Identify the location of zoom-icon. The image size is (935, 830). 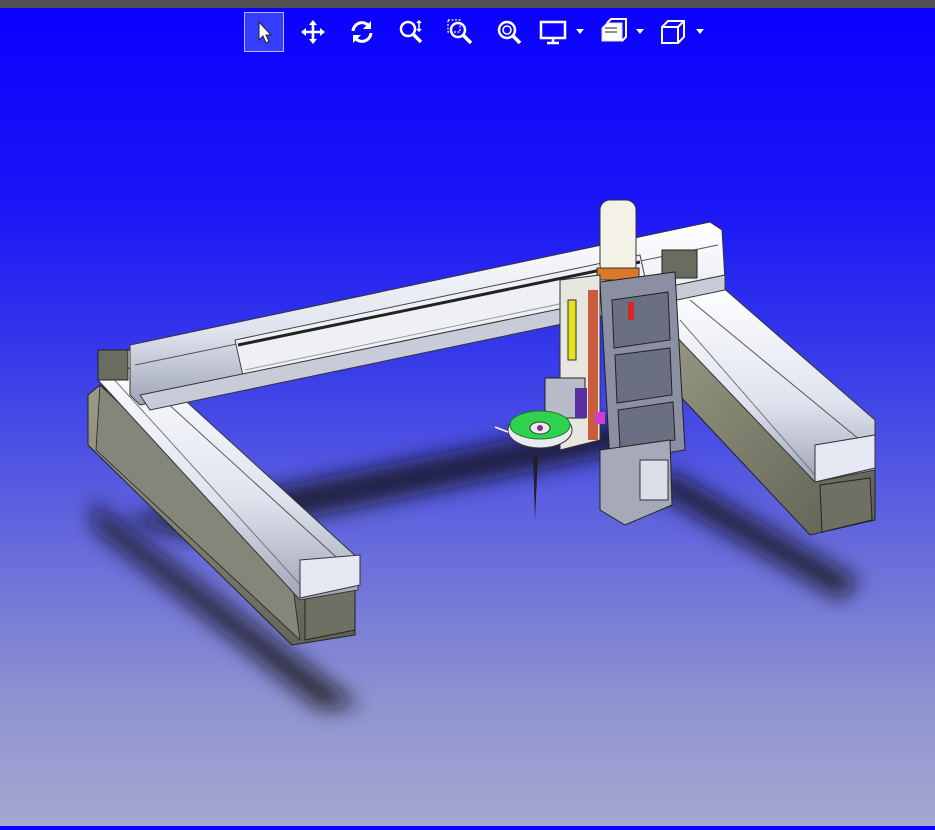
(411, 31).